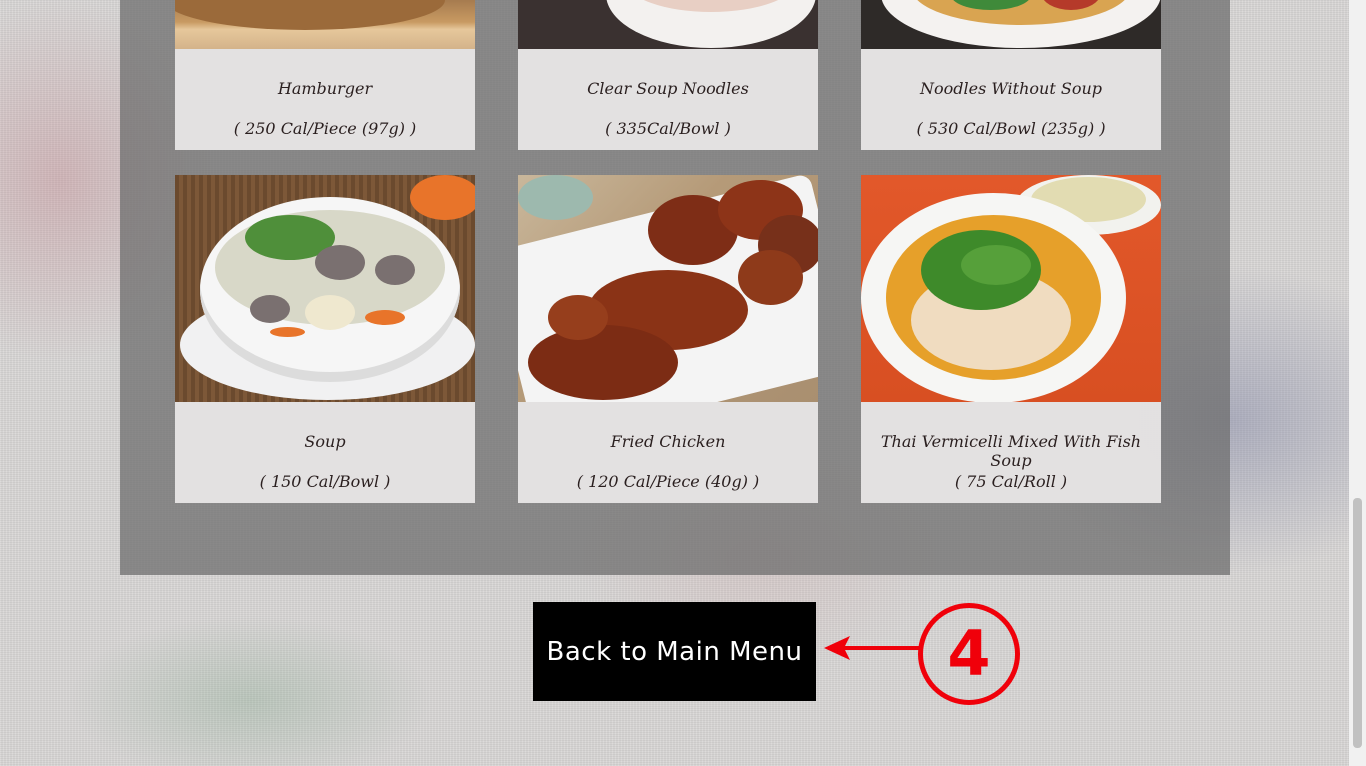  Describe the element at coordinates (1357, 383) in the screenshot. I see `vertical-scrollbar` at that location.